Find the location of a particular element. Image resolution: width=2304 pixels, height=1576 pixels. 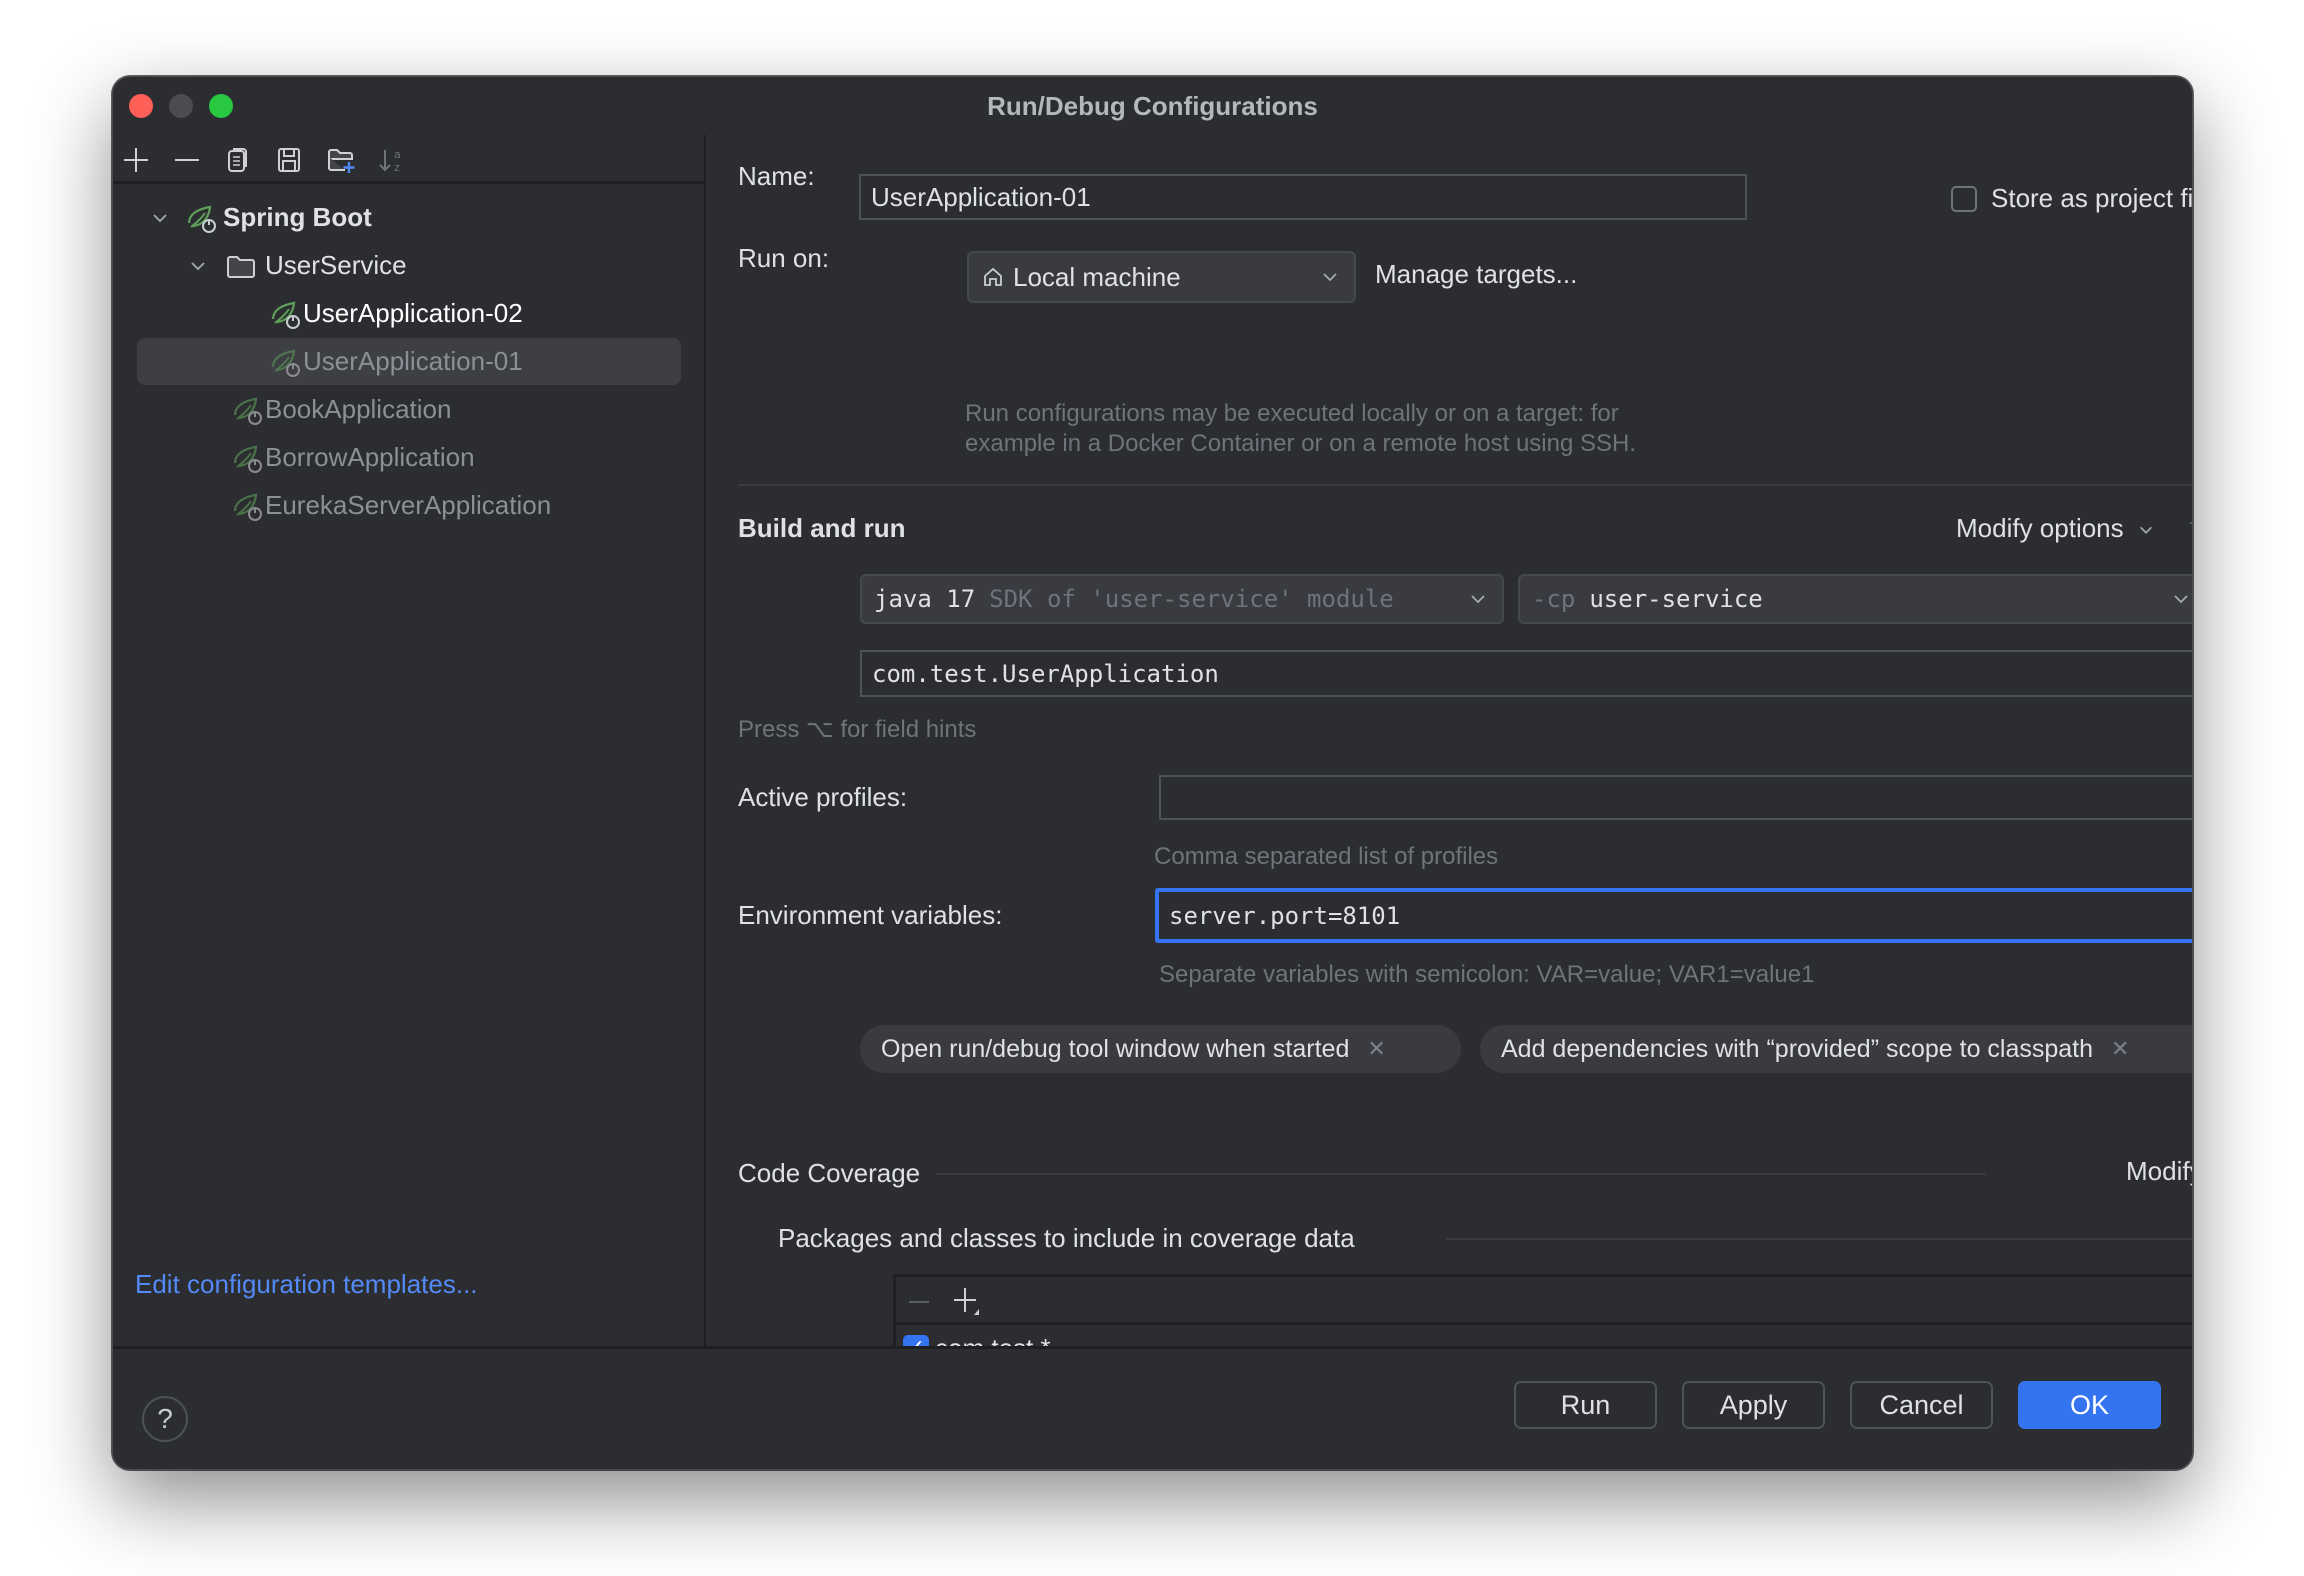

tree-item-eurekaserverapplication: EurekaServerApplication is located at coordinates (409, 505).